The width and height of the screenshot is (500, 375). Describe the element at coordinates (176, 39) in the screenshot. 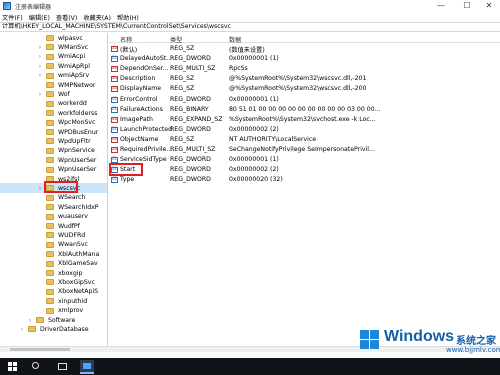

I see `column-header-type: 类型` at that location.